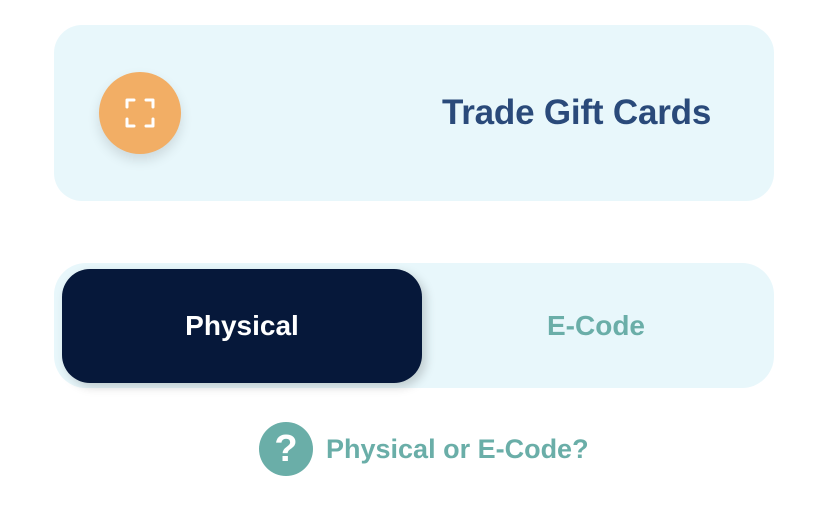 The width and height of the screenshot is (828, 514). Describe the element at coordinates (596, 326) in the screenshot. I see `toggle-e-code: E-Code` at that location.